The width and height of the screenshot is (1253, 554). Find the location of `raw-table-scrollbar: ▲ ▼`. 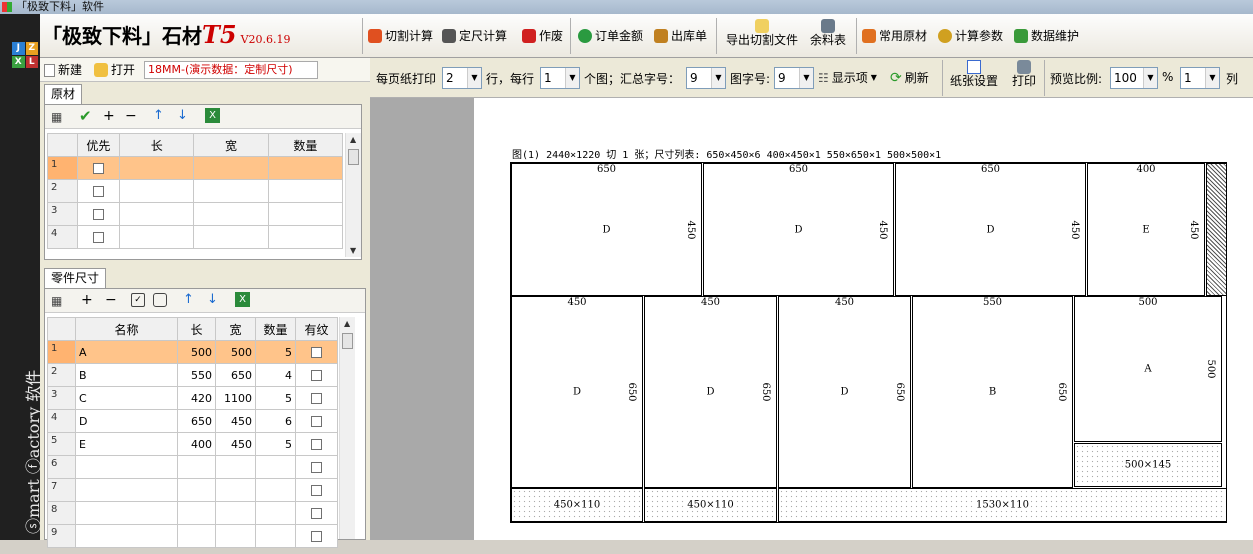

raw-table-scrollbar: ▲ ▼ is located at coordinates (353, 195).